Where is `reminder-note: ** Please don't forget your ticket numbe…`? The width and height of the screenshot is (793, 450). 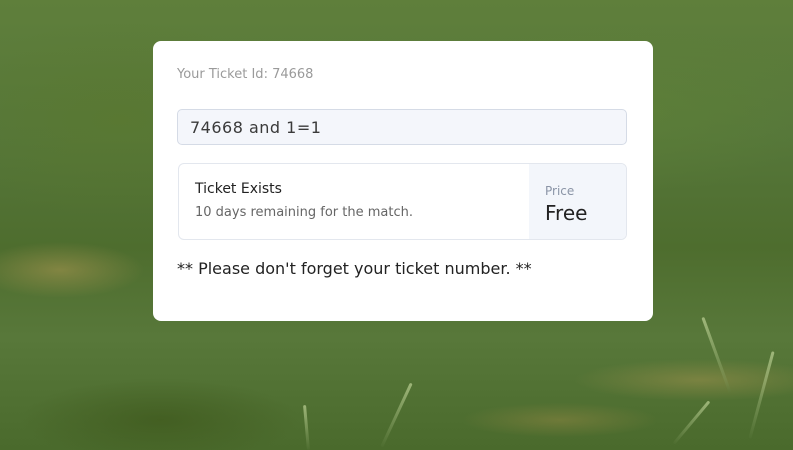
reminder-note: ** Please don't forget your ticket numbe… is located at coordinates (354, 268).